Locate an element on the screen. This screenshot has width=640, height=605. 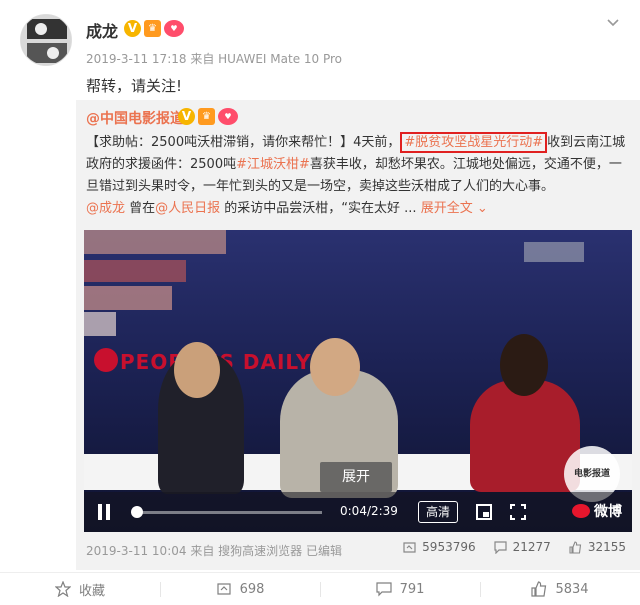
progress-knob is located at coordinates (136, 512).